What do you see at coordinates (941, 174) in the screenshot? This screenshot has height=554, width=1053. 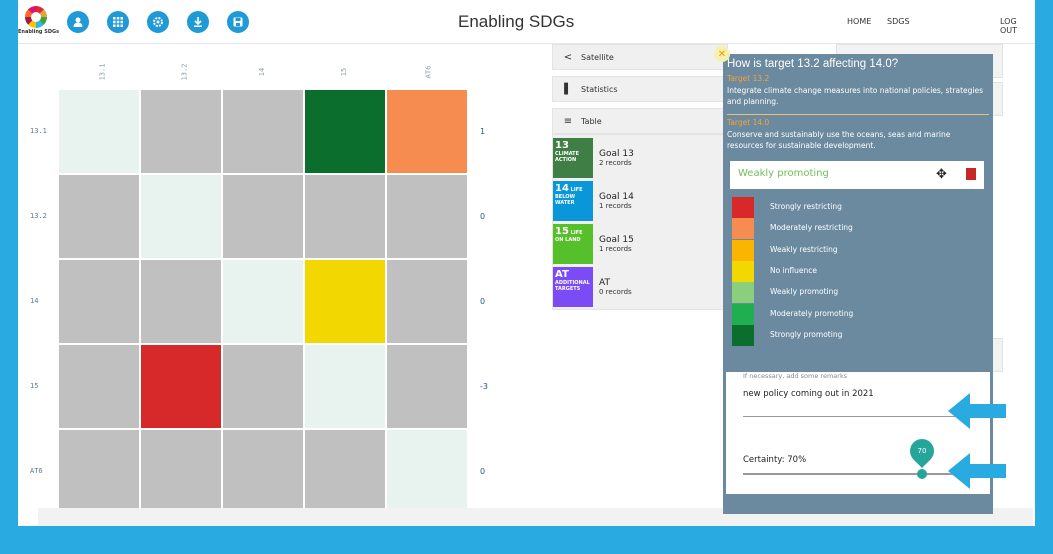 I see `move-icon: ✥` at bounding box center [941, 174].